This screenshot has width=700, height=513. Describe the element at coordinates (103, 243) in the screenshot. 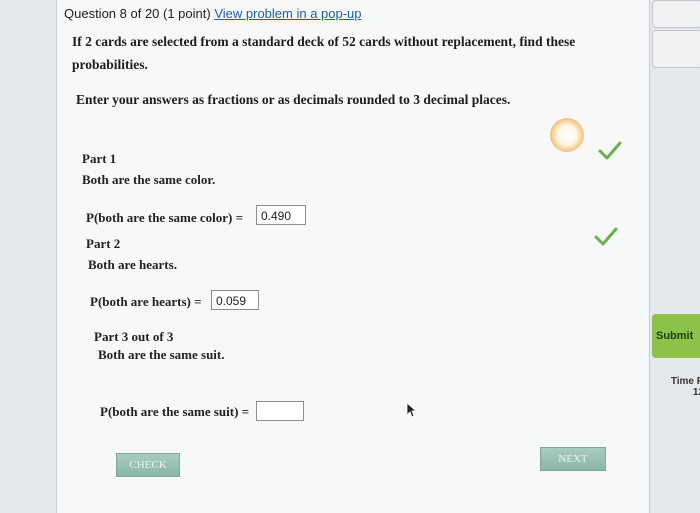

I see `part2-title: Part 2` at that location.